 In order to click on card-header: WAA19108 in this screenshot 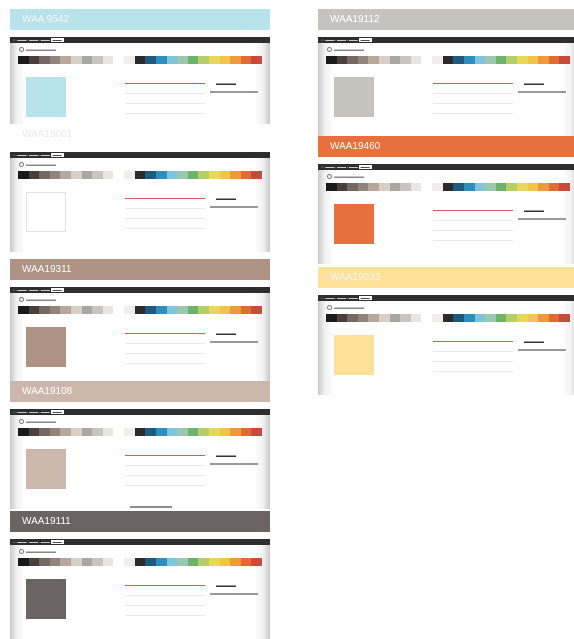, I will do `click(140, 391)`.